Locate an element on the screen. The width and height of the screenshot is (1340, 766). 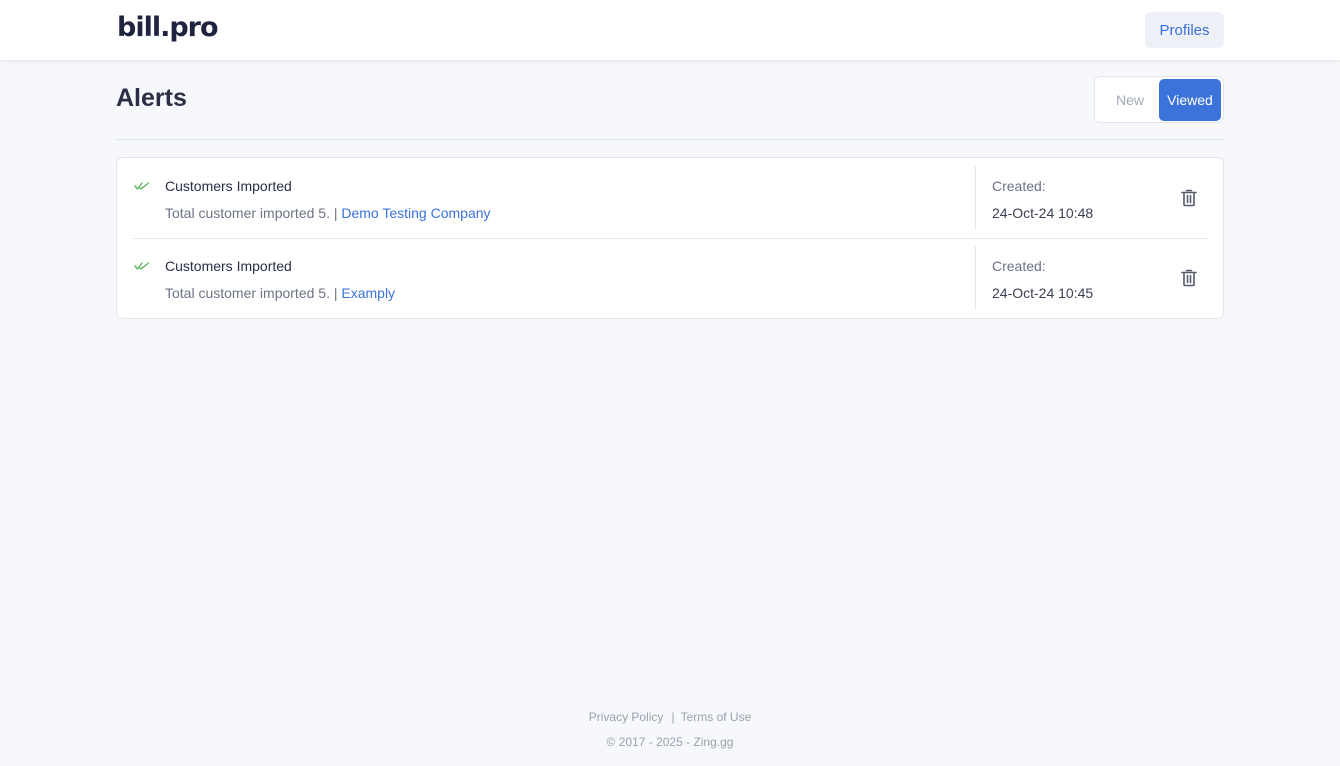
created-date: 24-Oct-24 10:45 is located at coordinates (1043, 293).